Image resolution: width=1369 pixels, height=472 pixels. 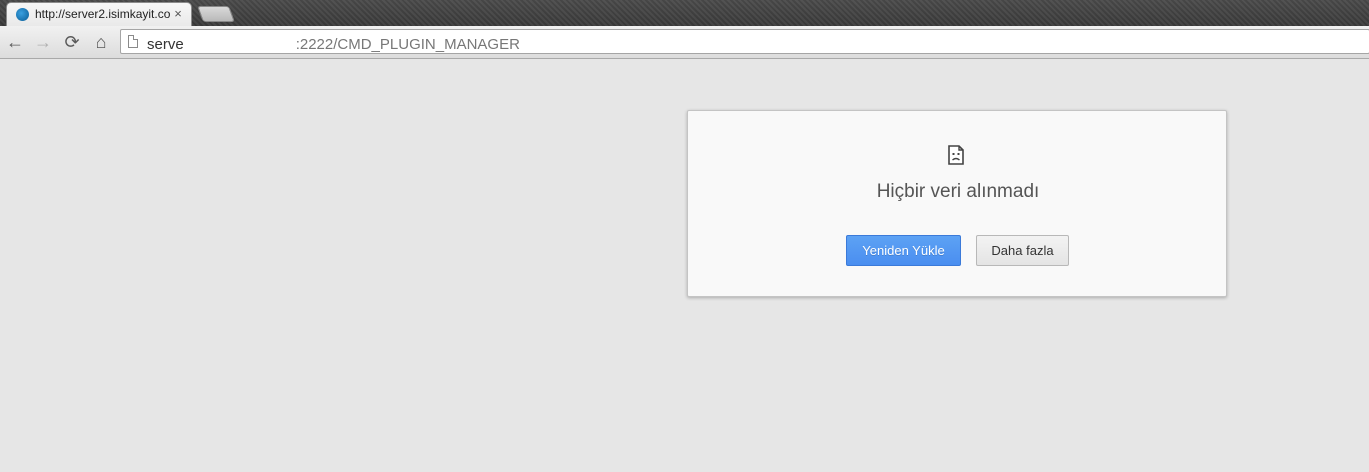 I want to click on sad-page-icon, so click(x=956, y=155).